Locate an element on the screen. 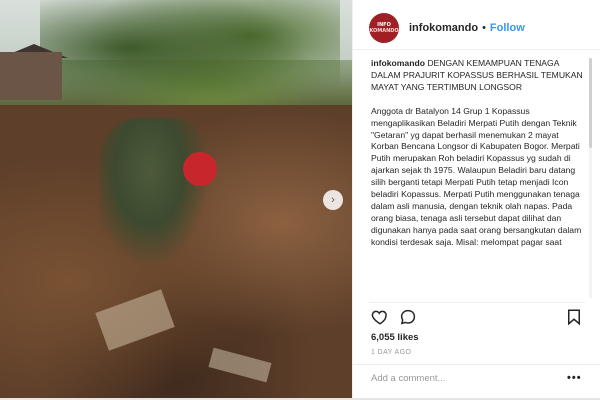  post-timestamp: 1 DAY AGO is located at coordinates (391, 352).